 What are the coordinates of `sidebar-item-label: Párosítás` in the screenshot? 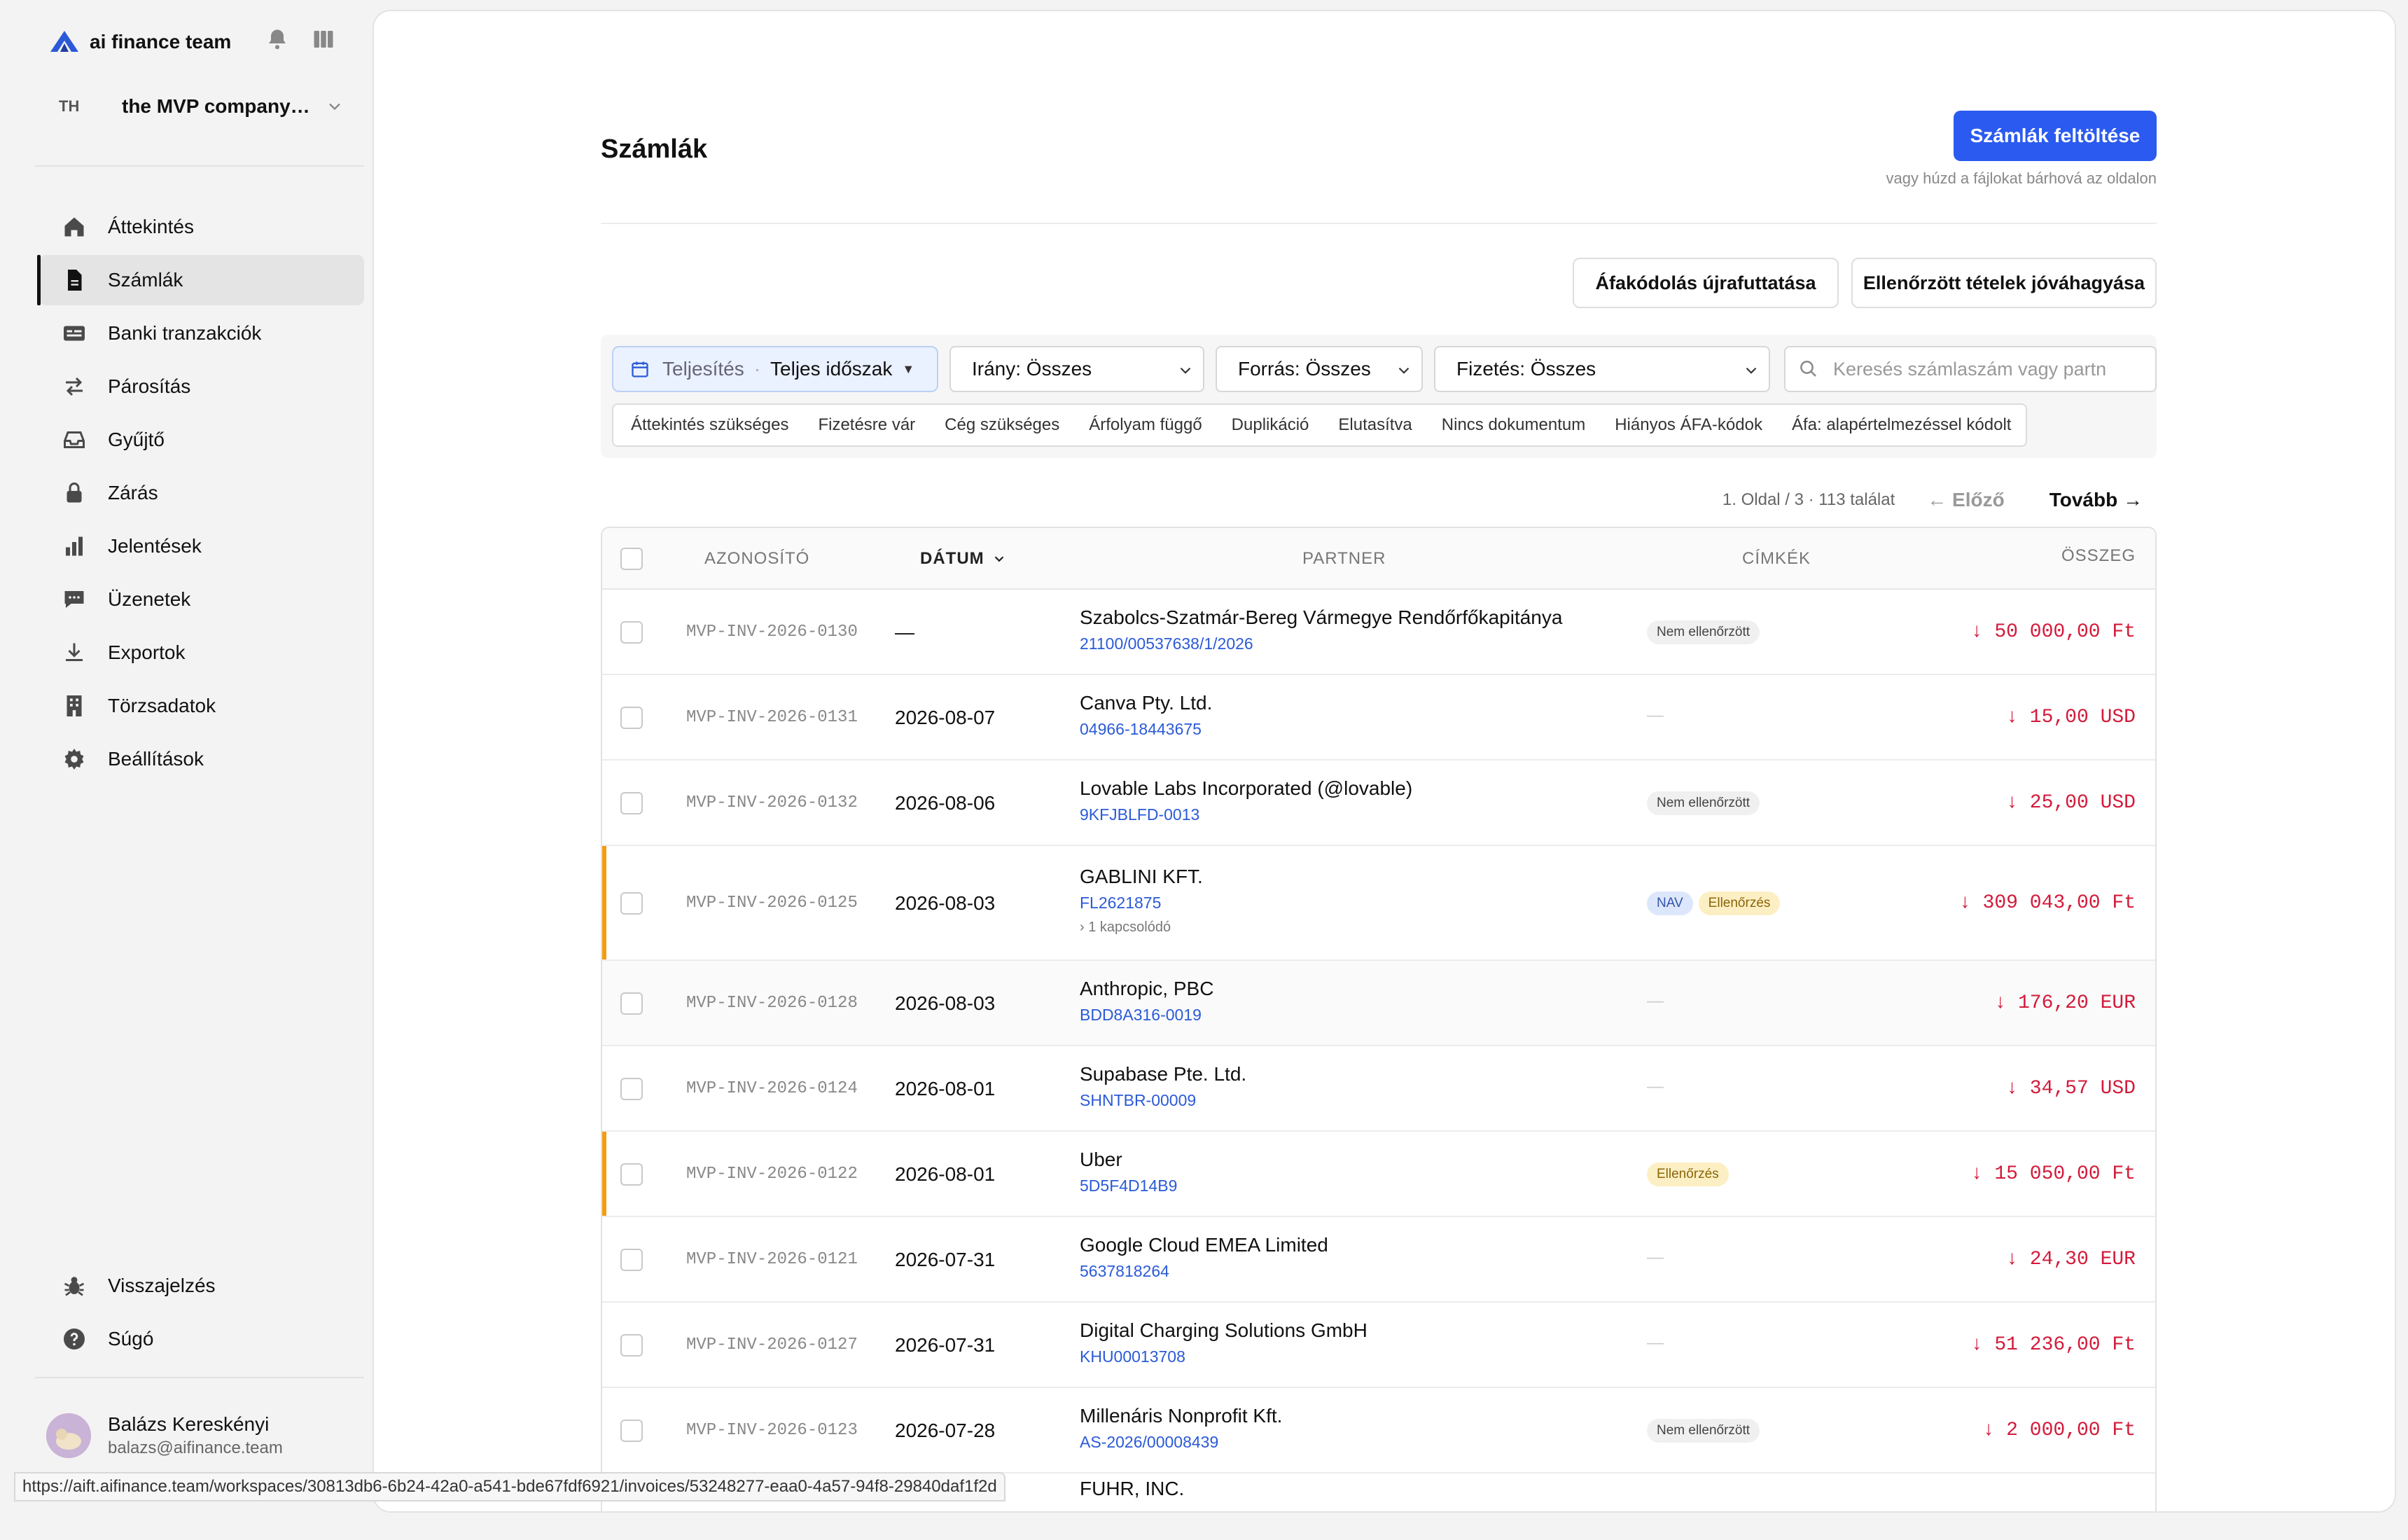 It's located at (149, 386).